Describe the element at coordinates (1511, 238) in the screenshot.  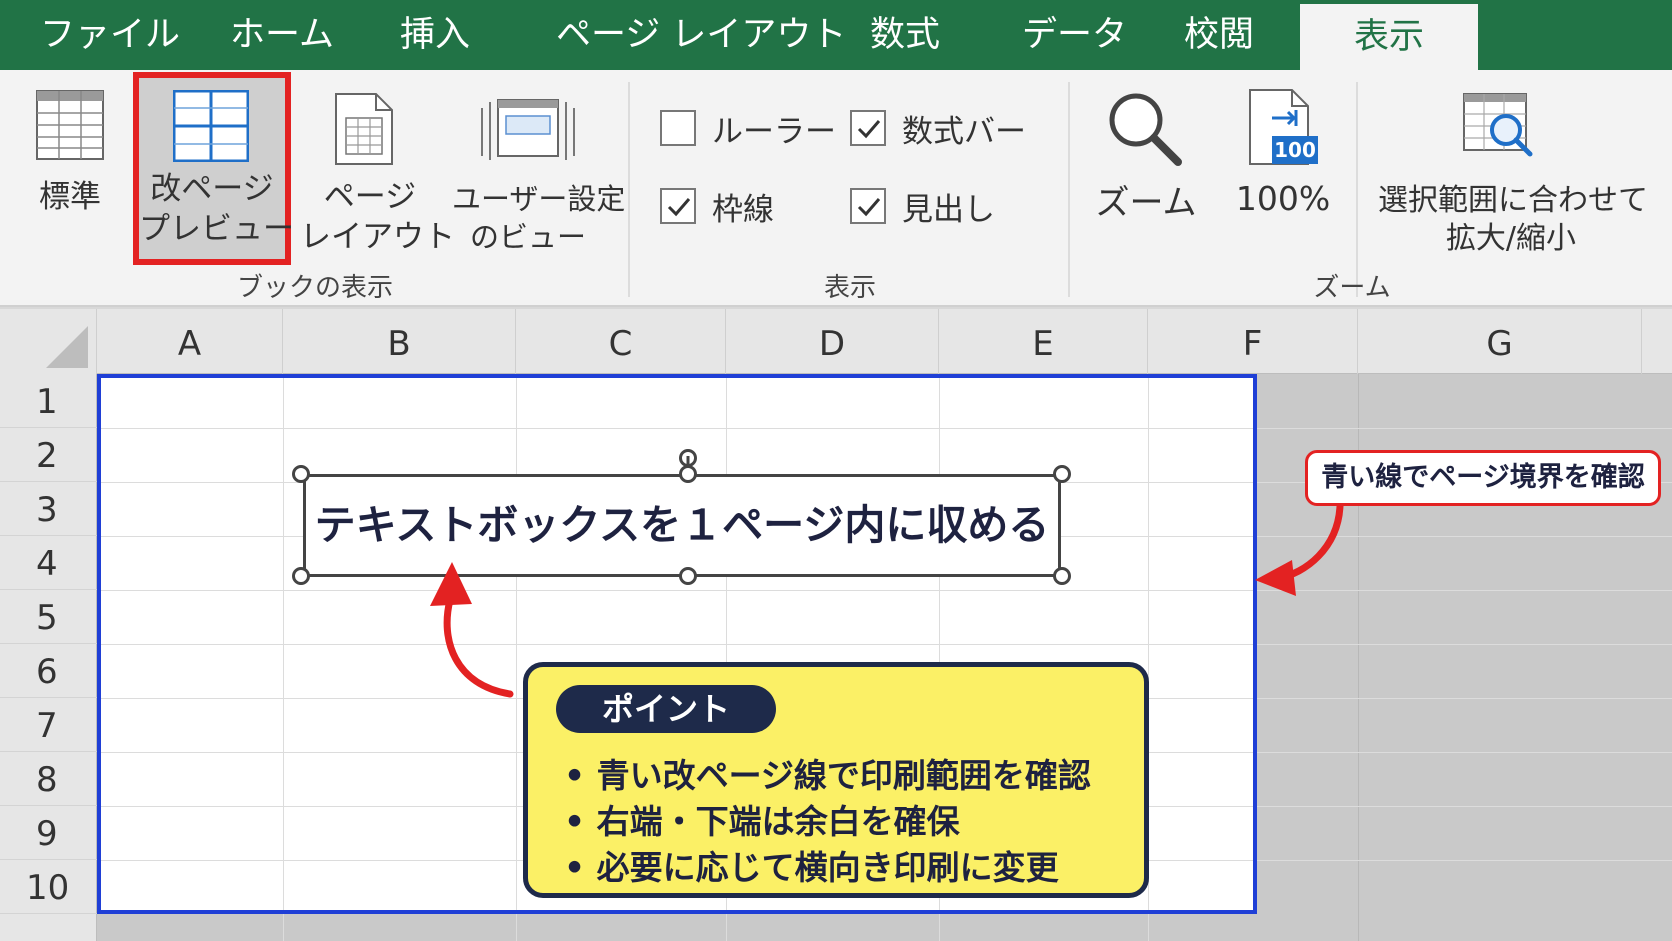
I see `zoom-to-selection-label-2: 拡大/縮小` at that location.